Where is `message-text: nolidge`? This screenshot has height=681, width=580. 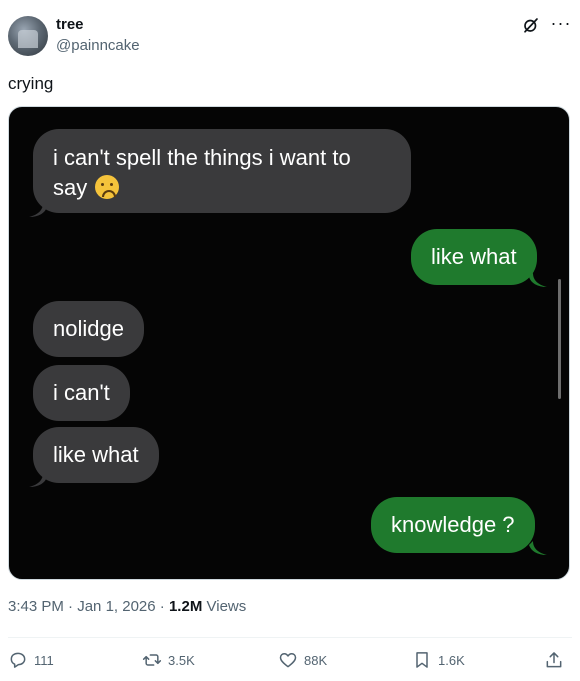 message-text: nolidge is located at coordinates (88, 328).